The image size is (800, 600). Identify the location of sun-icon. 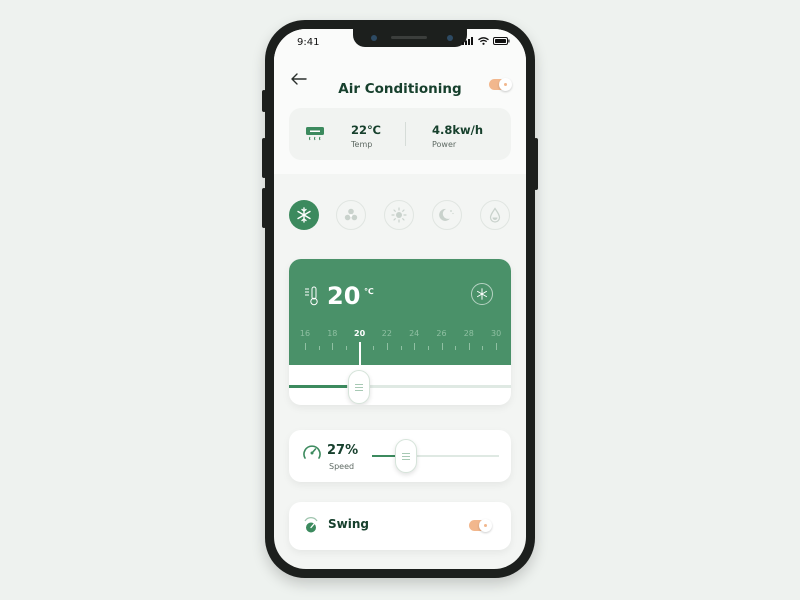
(399, 215).